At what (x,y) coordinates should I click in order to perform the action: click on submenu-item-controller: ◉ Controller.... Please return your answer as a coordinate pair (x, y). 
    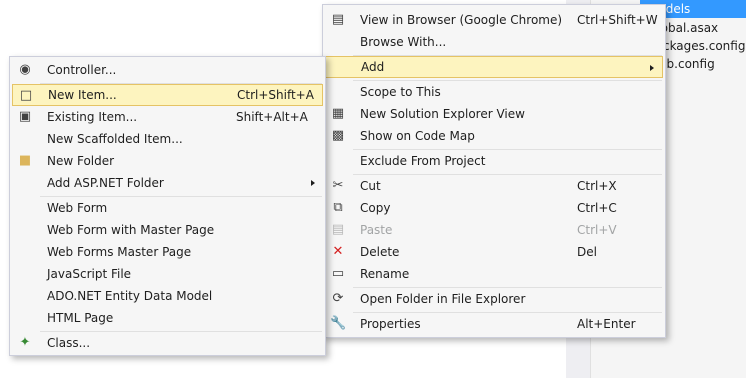
    Looking at the image, I should click on (167, 70).